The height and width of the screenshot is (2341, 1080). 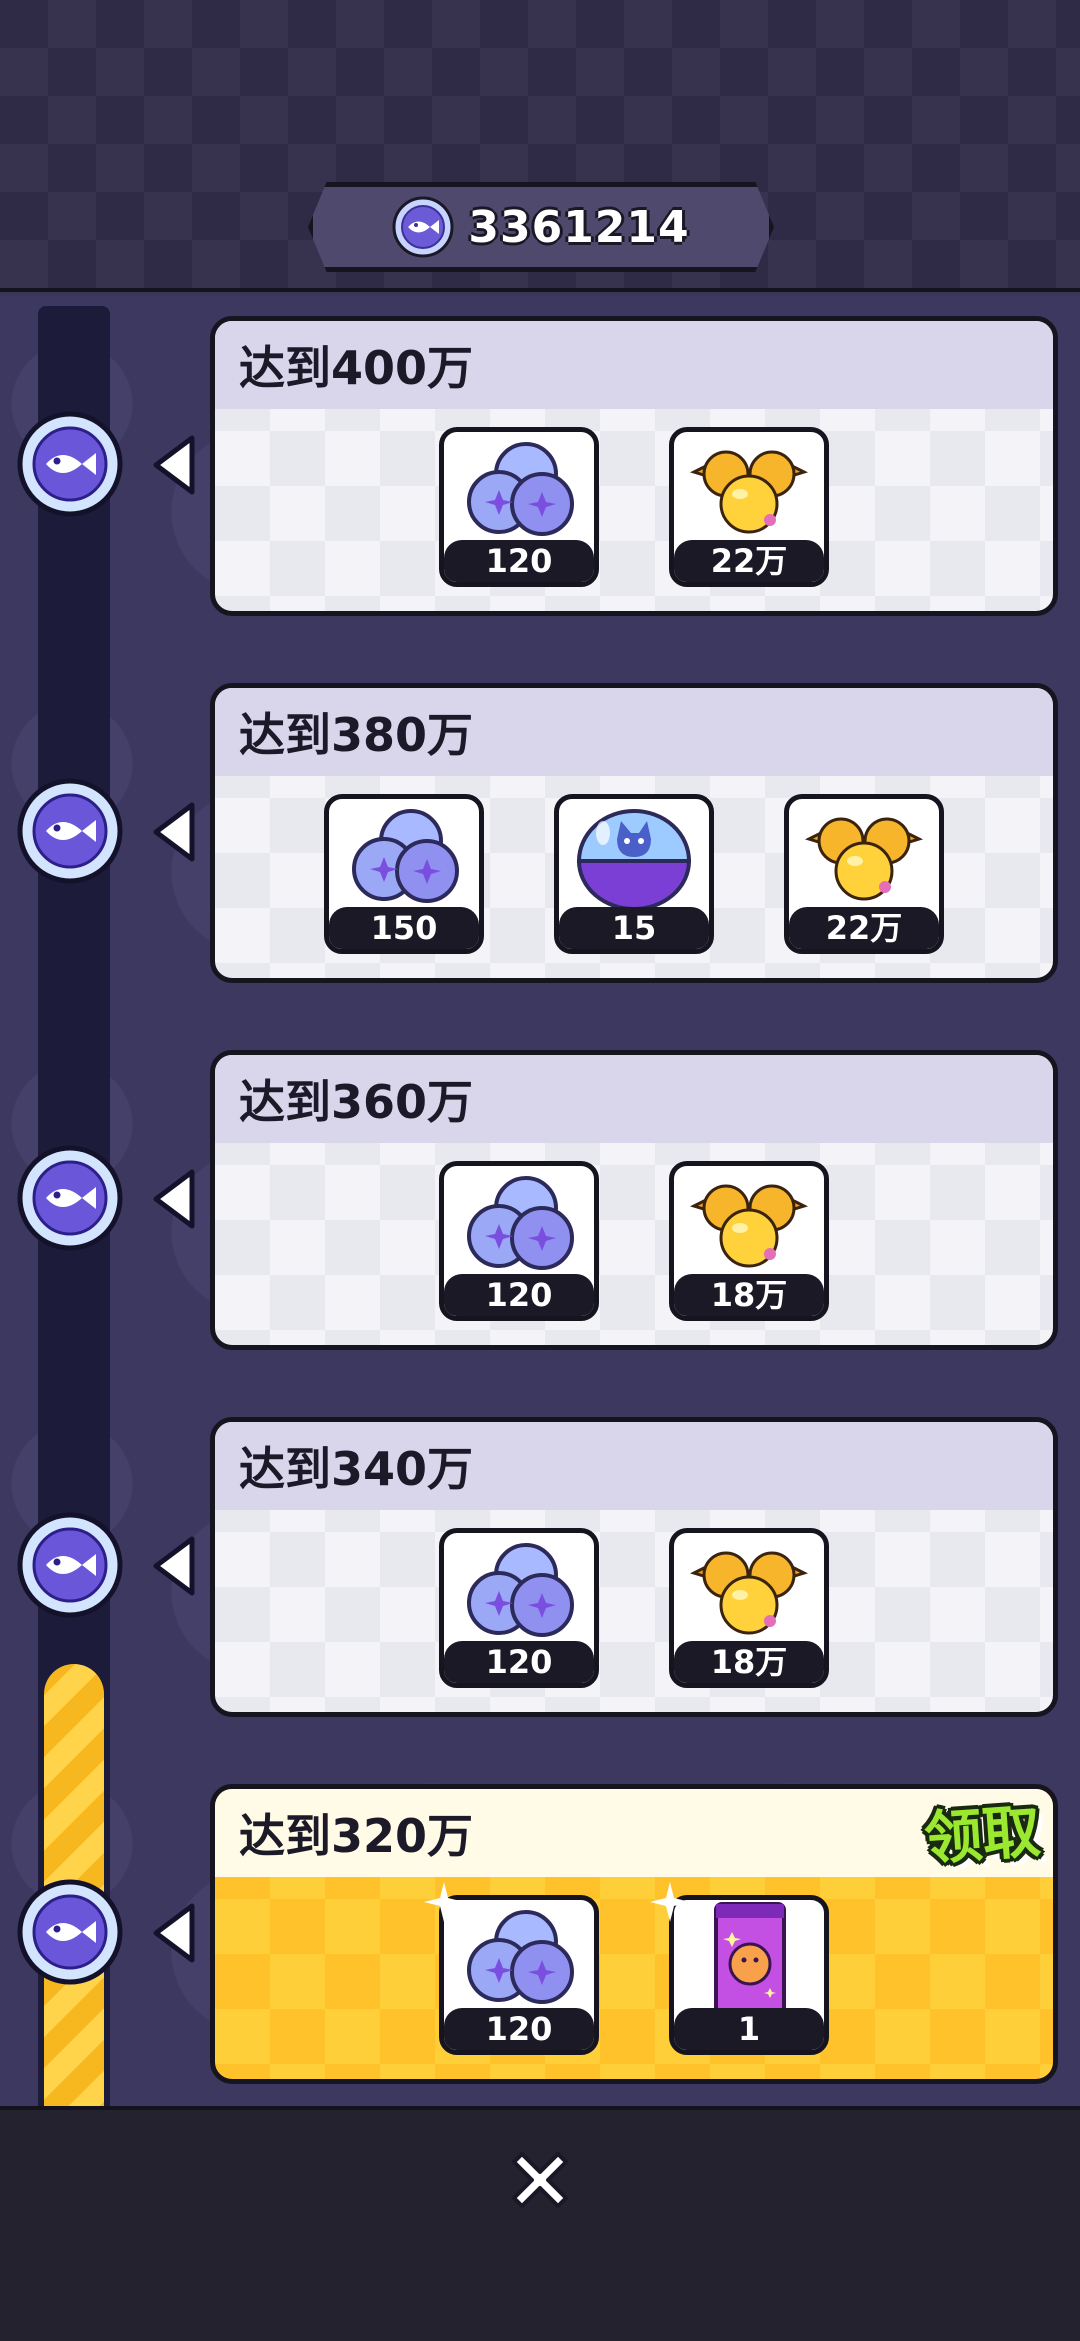 I want to click on milestone-title: 达到340万, so click(x=356, y=1469).